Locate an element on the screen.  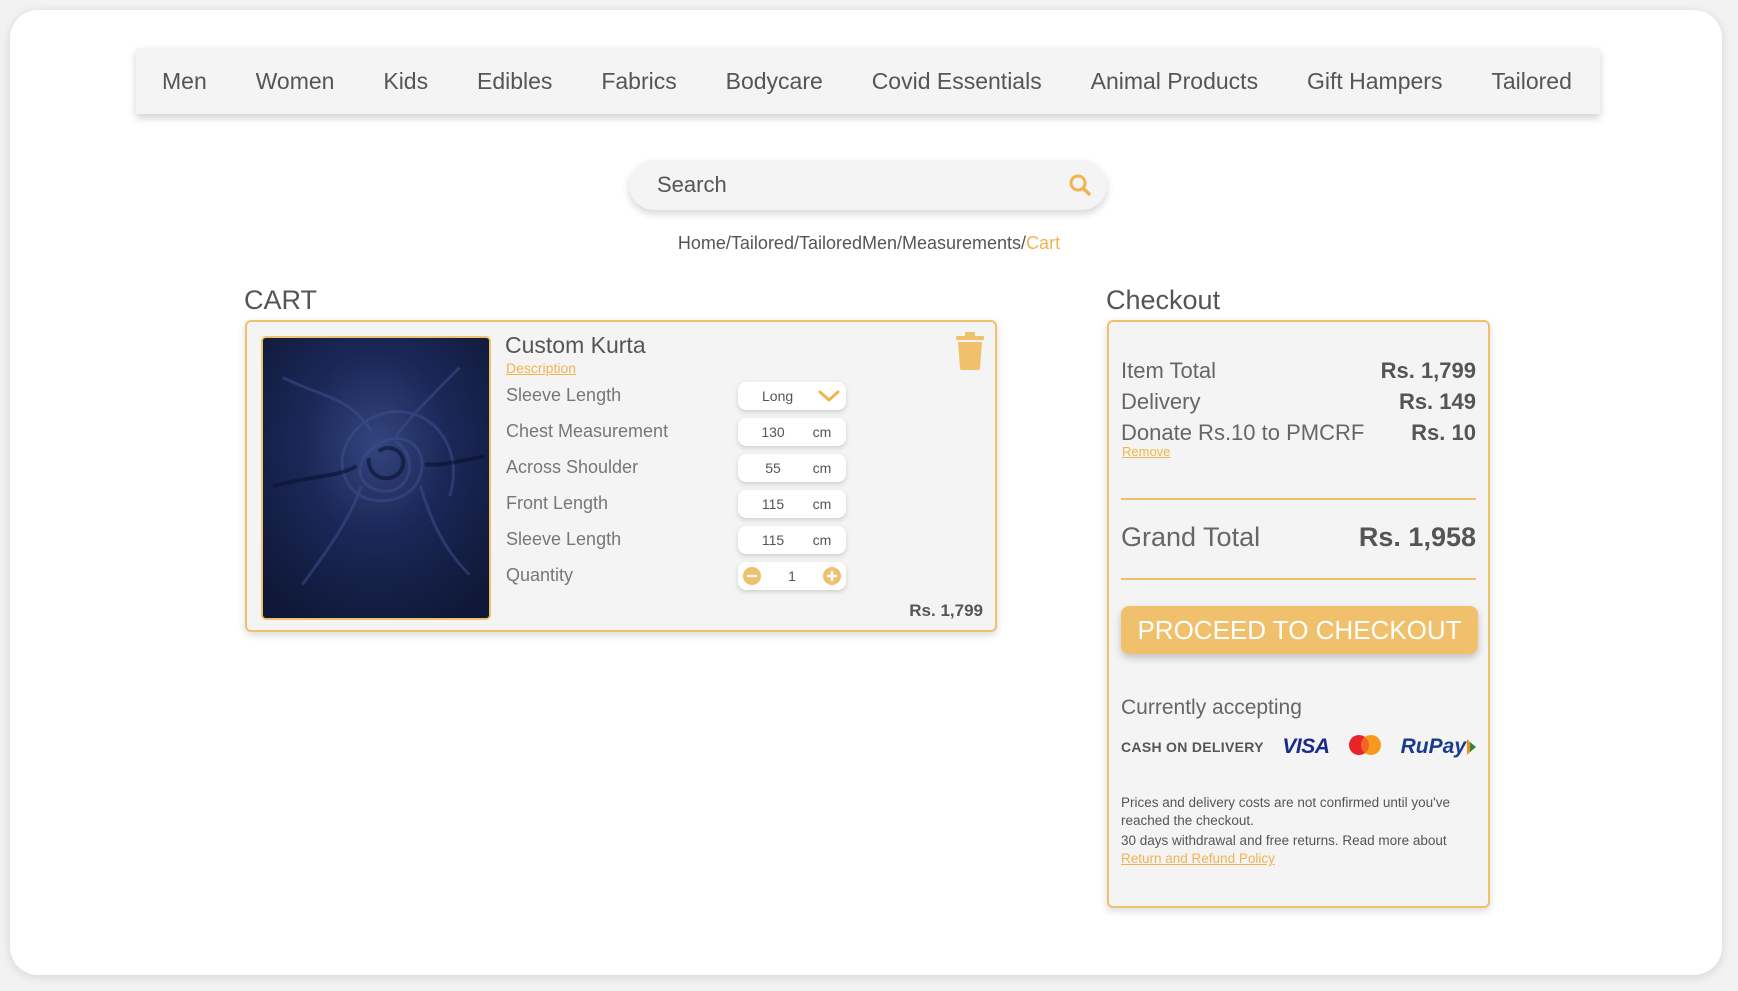
sleeve-length-select: Long is located at coordinates (792, 396).